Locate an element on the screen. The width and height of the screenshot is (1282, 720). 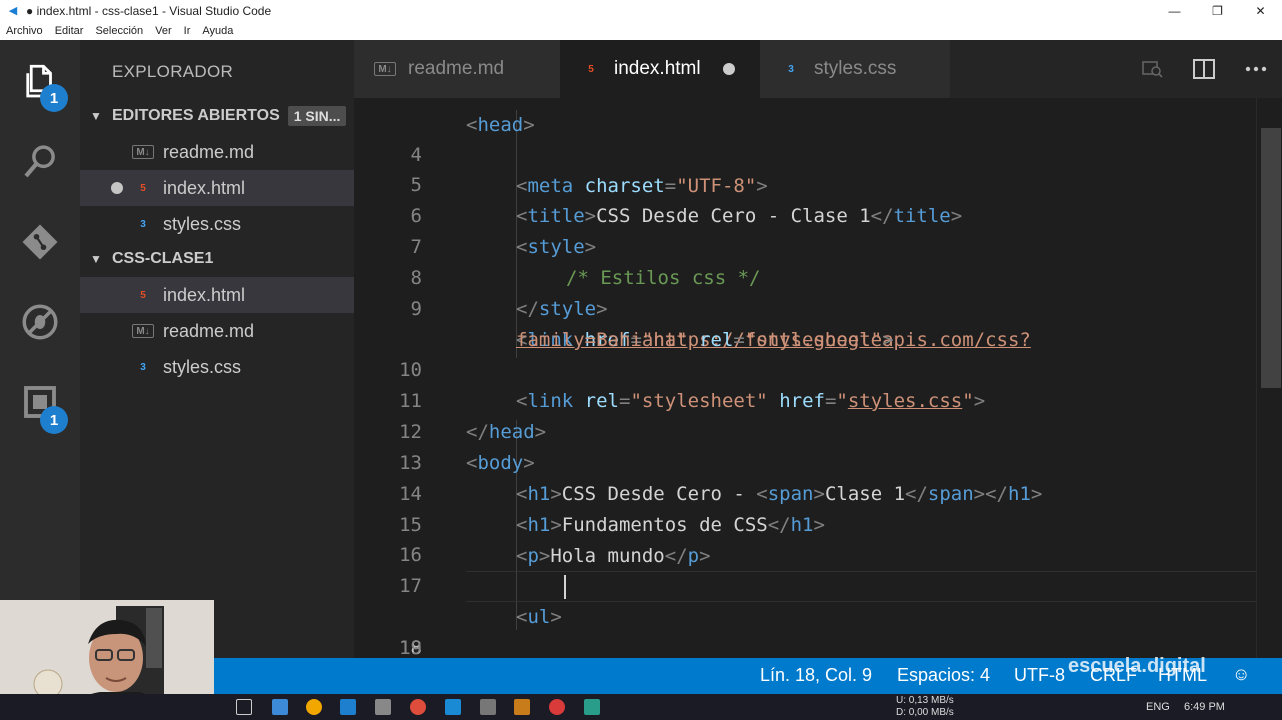
search-activity is located at coordinates (40, 162).